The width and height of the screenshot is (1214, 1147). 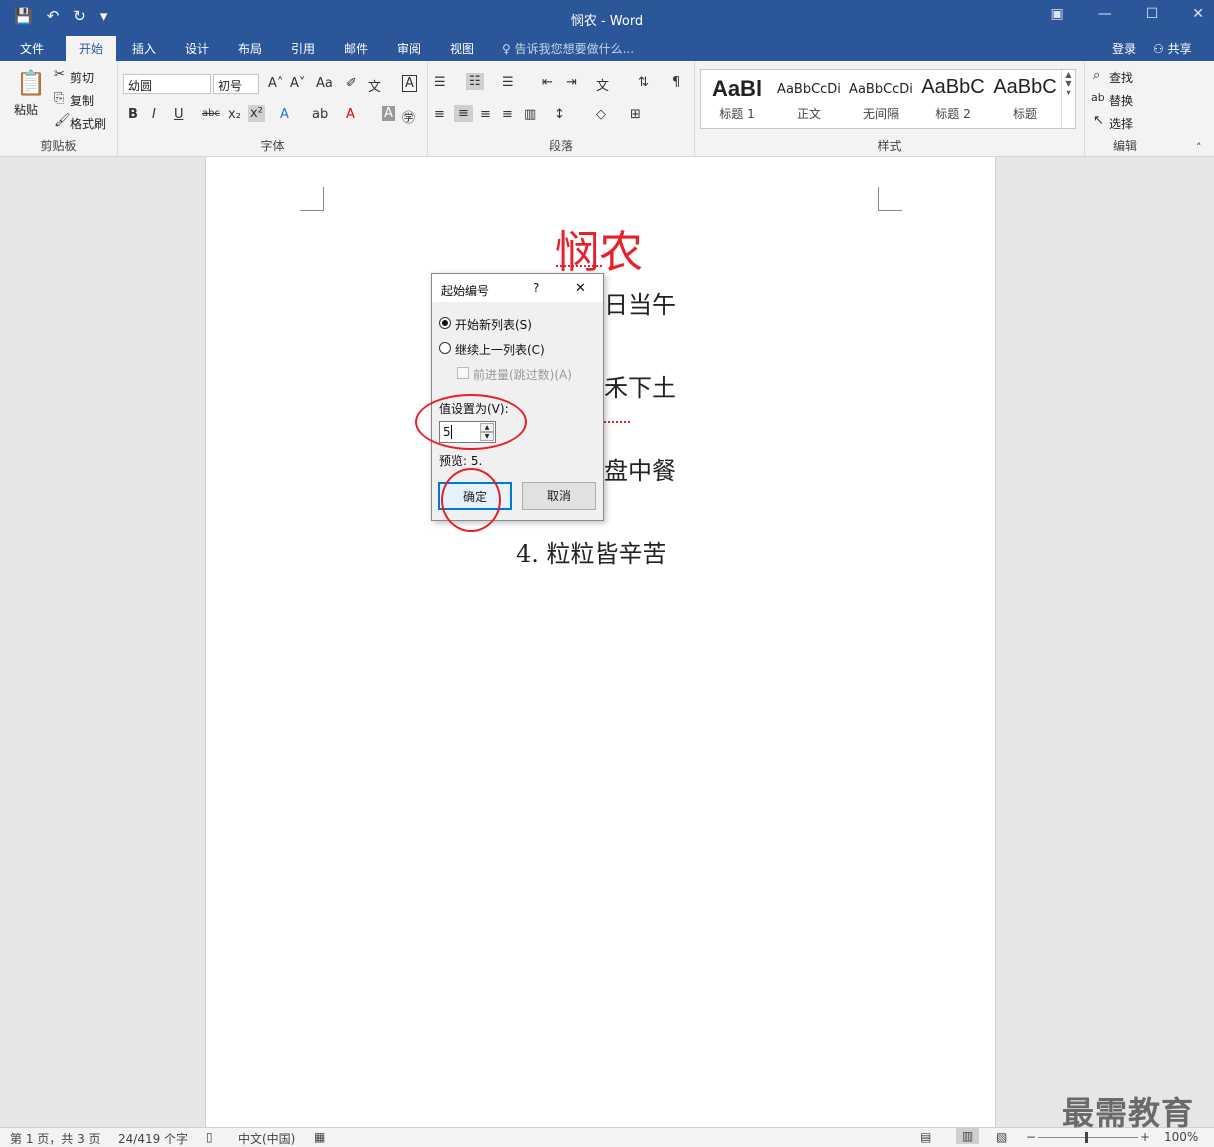 I want to click on radio-new-list-label: 开始新列表(S), so click(x=493, y=324).